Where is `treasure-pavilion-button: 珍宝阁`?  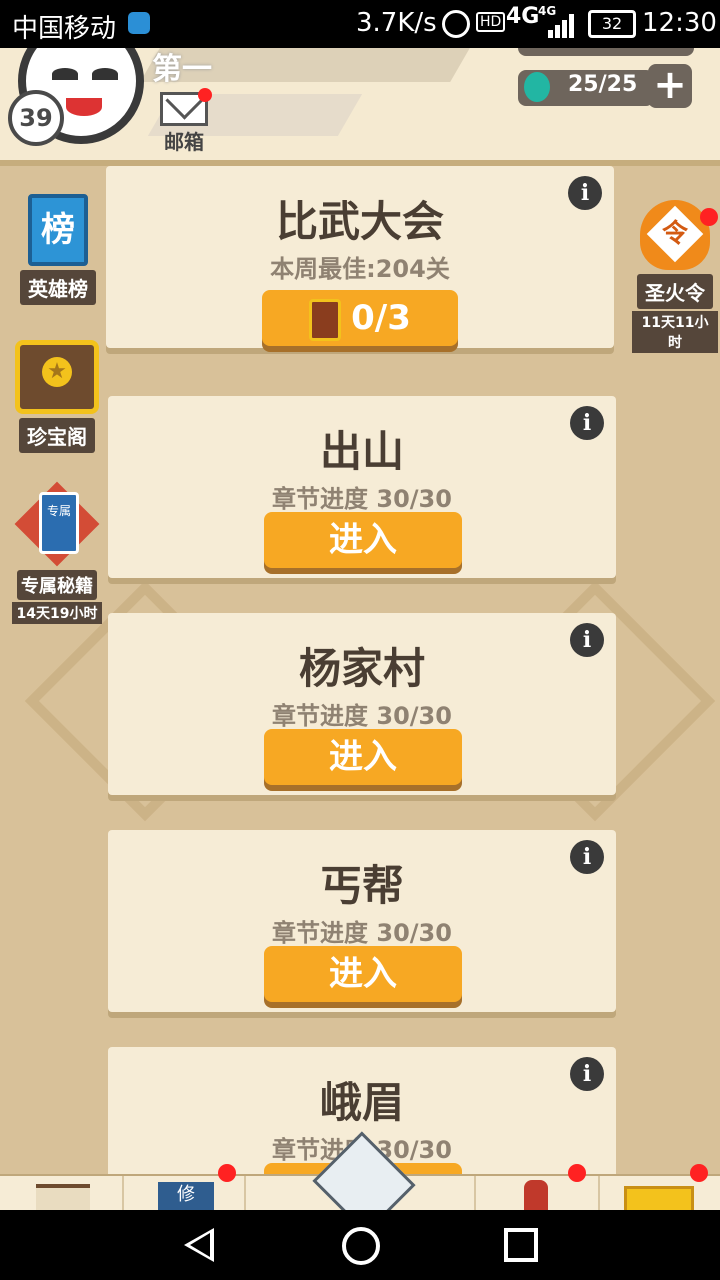
treasure-pavilion-button: 珍宝阁 is located at coordinates (57, 396).